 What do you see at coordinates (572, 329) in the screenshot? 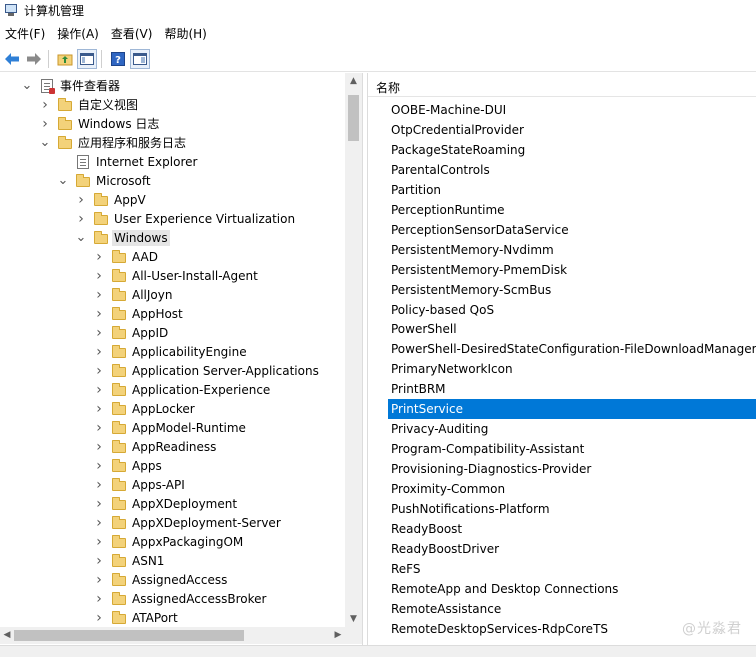
I see `list-item: PowerShell` at bounding box center [572, 329].